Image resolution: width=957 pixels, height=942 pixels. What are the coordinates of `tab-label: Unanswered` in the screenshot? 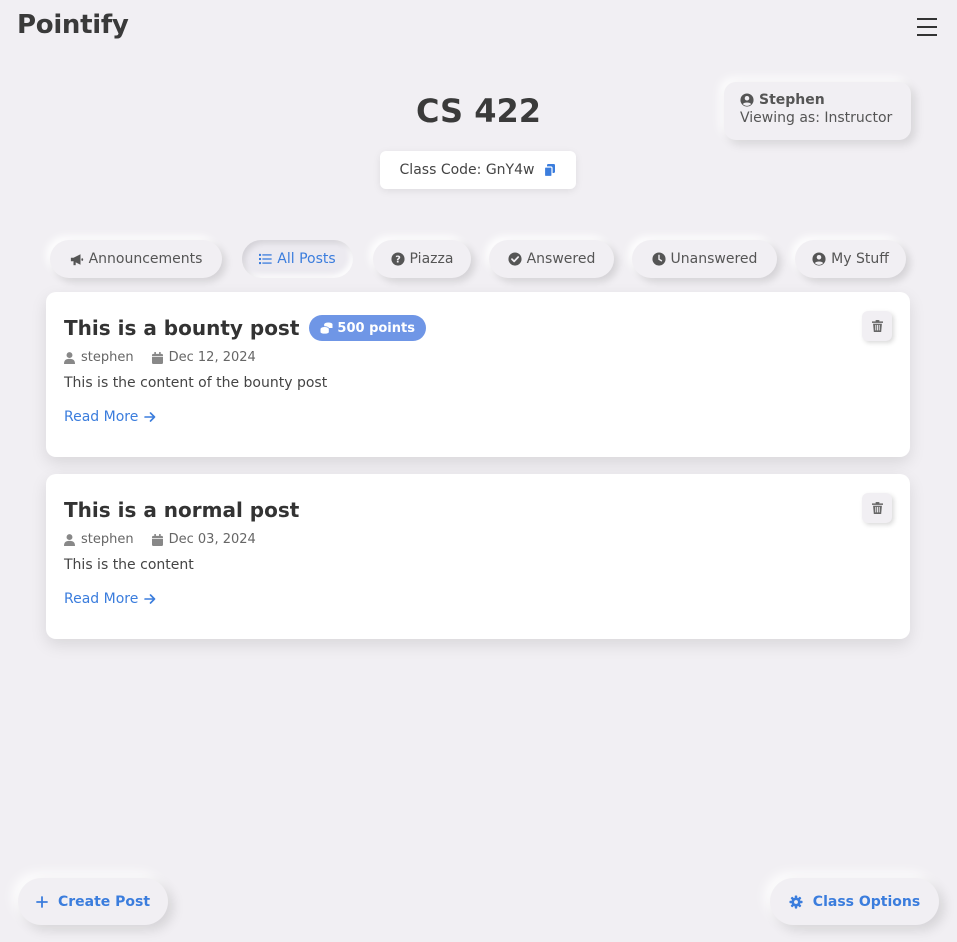 It's located at (714, 259).